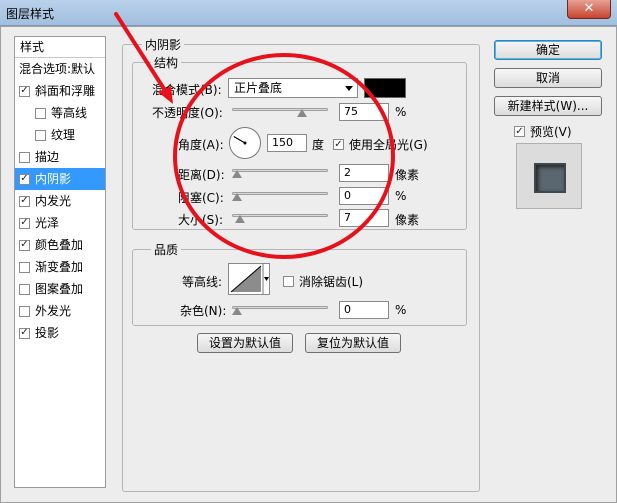  I want to click on annotation-circle, so click(284, 156).